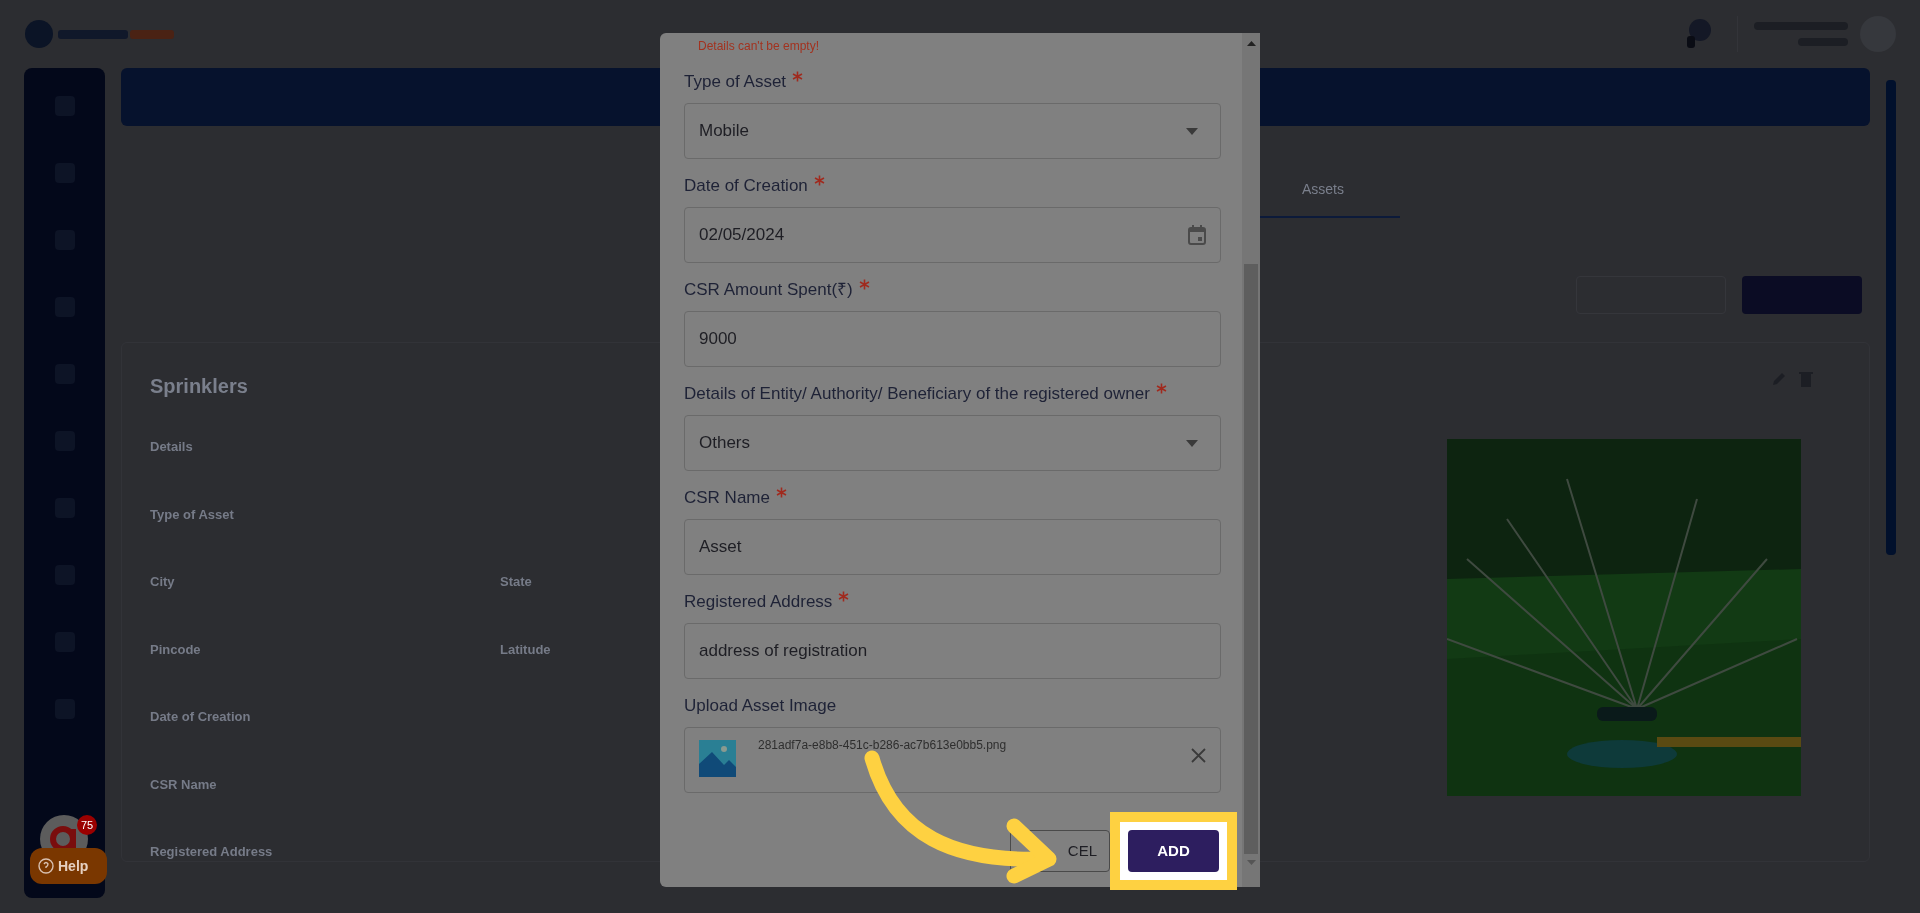  Describe the element at coordinates (758, 602) in the screenshot. I see `field-label: Registered Address` at that location.